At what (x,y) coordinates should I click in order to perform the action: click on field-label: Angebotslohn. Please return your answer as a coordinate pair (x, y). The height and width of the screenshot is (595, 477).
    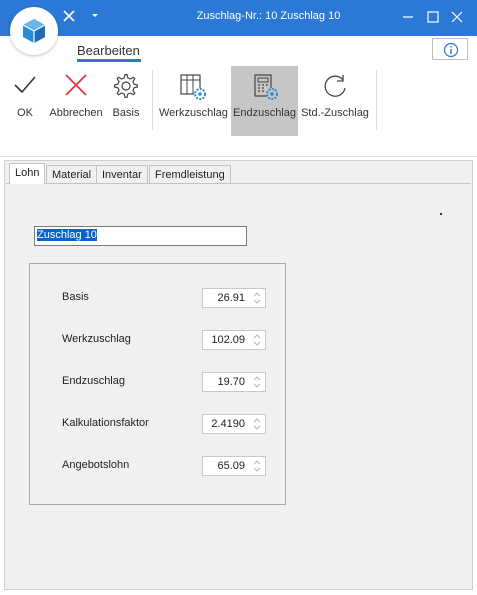
    Looking at the image, I should click on (96, 465).